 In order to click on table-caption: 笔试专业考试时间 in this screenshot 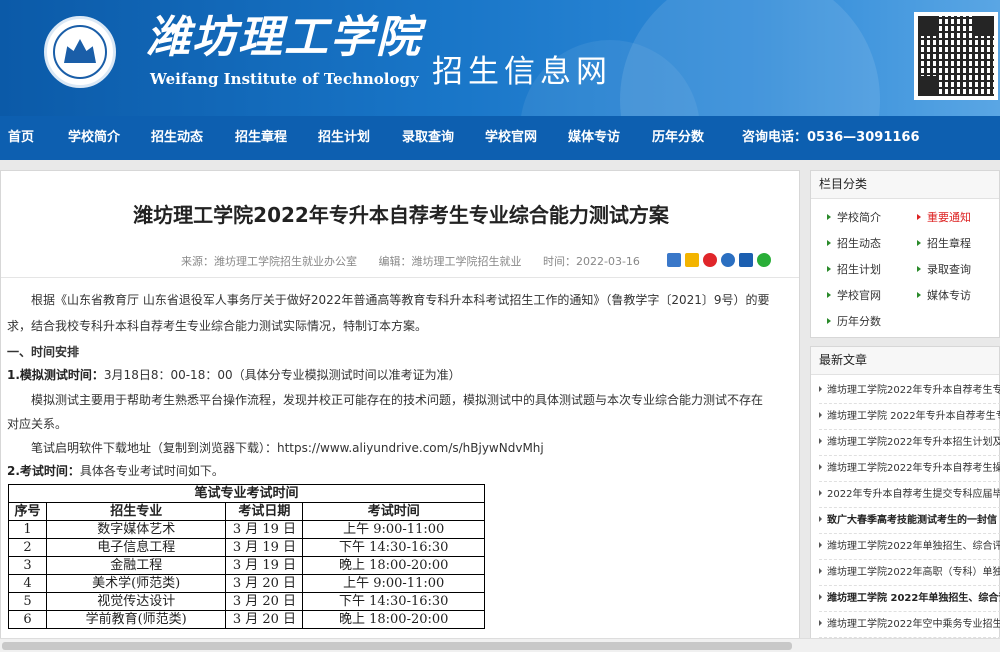, I will do `click(246, 493)`.